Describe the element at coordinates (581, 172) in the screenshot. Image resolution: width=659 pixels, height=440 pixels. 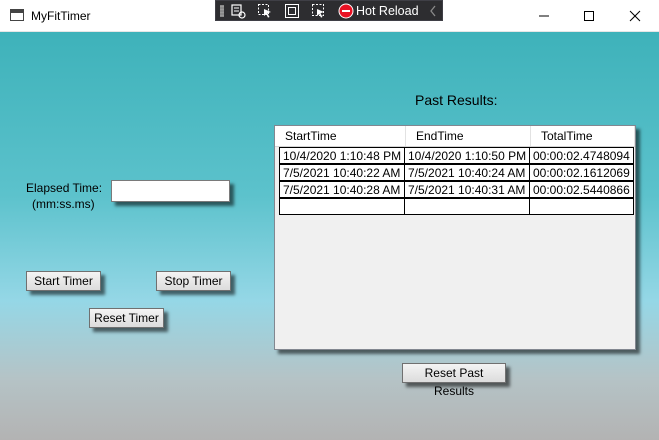
I see `cell-totaltime: 00:00:02.1612069` at that location.